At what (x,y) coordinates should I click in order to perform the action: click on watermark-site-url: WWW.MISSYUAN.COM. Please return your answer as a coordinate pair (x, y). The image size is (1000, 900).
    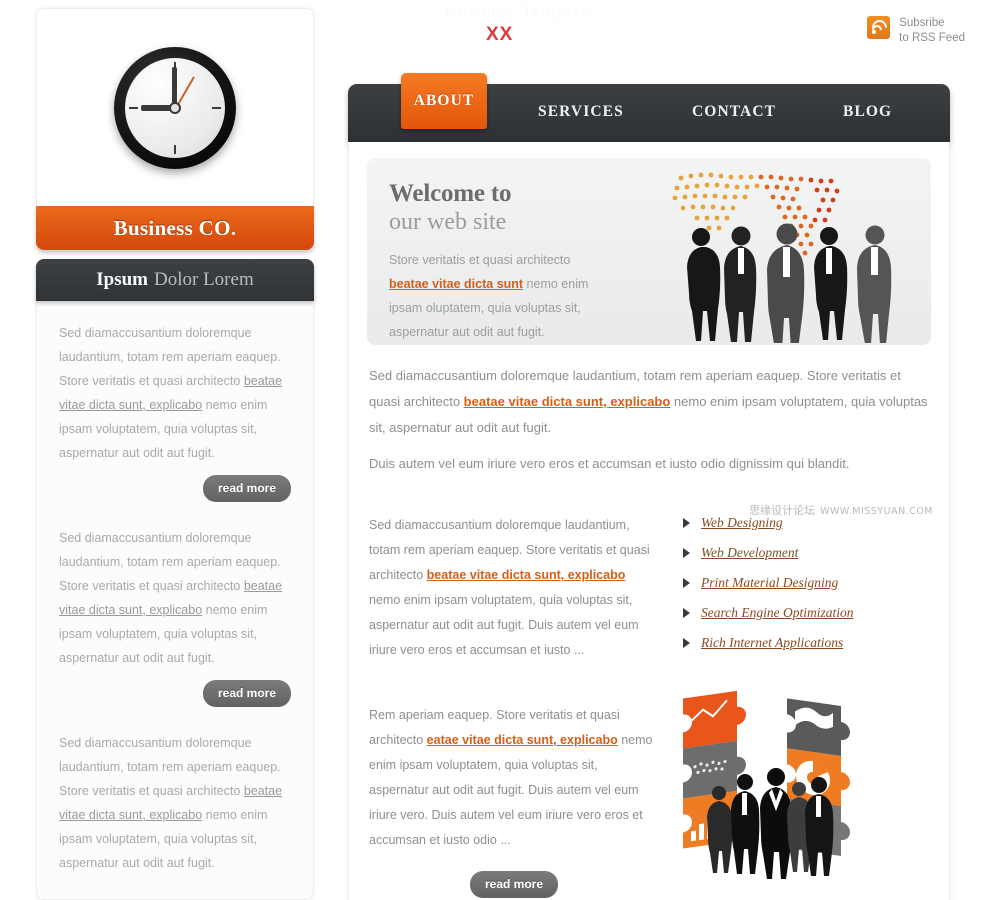
    Looking at the image, I should click on (876, 511).